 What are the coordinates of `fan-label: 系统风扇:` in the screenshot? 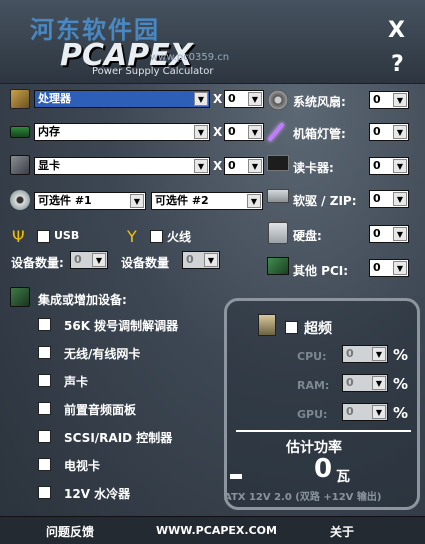 It's located at (319, 102).